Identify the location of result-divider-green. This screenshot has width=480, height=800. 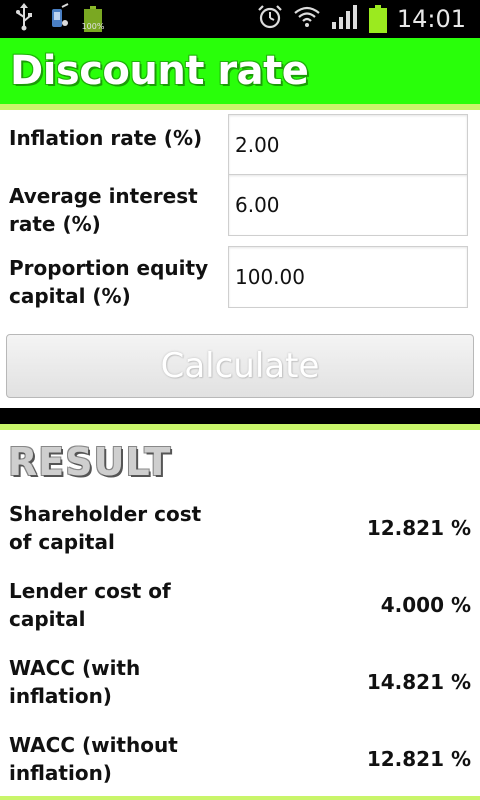
(240, 427).